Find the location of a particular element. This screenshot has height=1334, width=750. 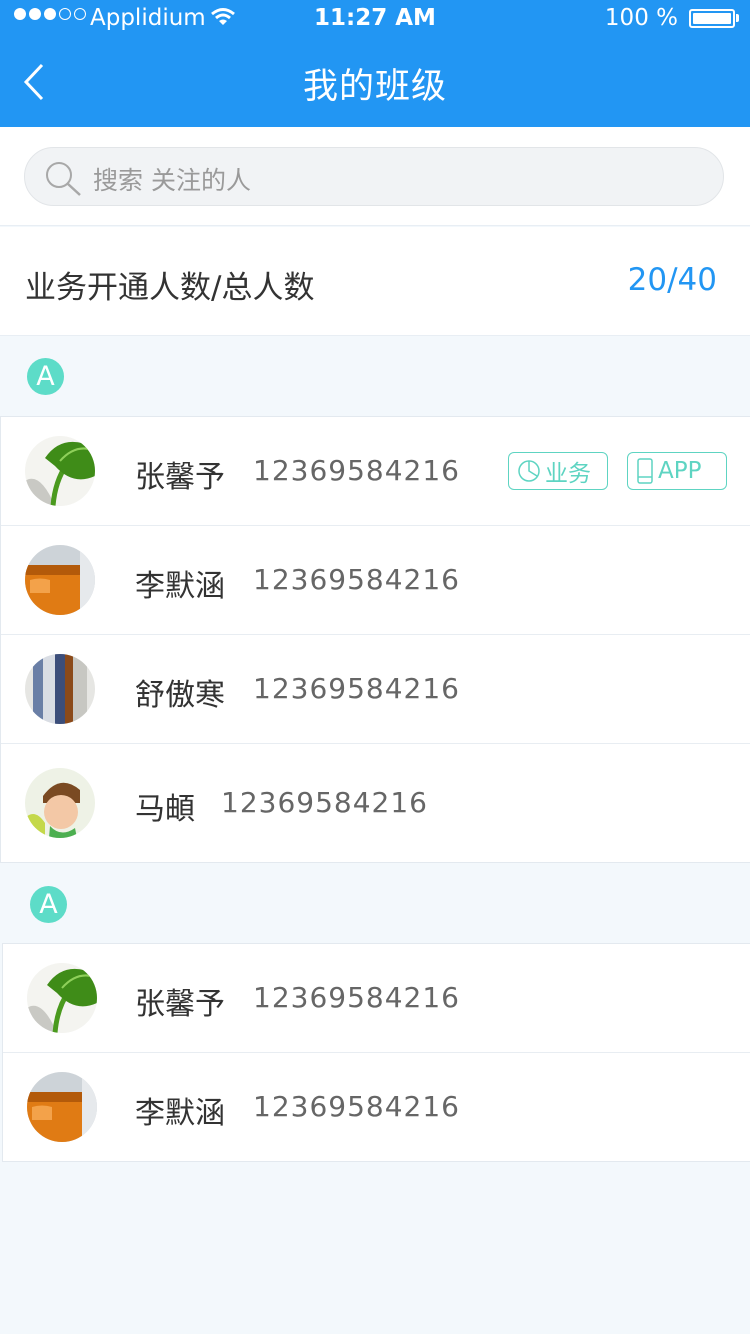

pie-chart-icon is located at coordinates (529, 471).